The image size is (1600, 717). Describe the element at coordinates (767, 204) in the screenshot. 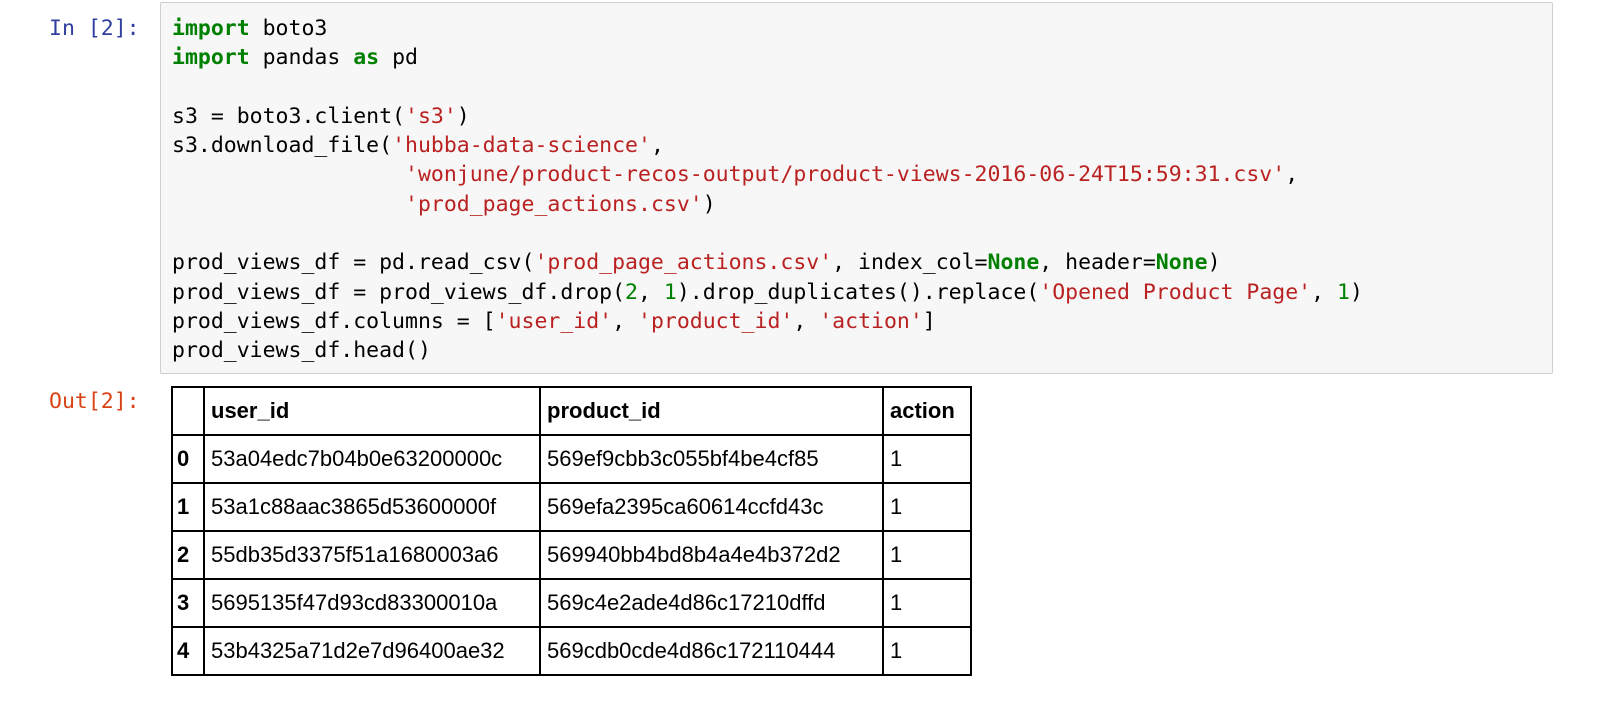

I see `code-line: 'prod_page_actions.csv')` at that location.